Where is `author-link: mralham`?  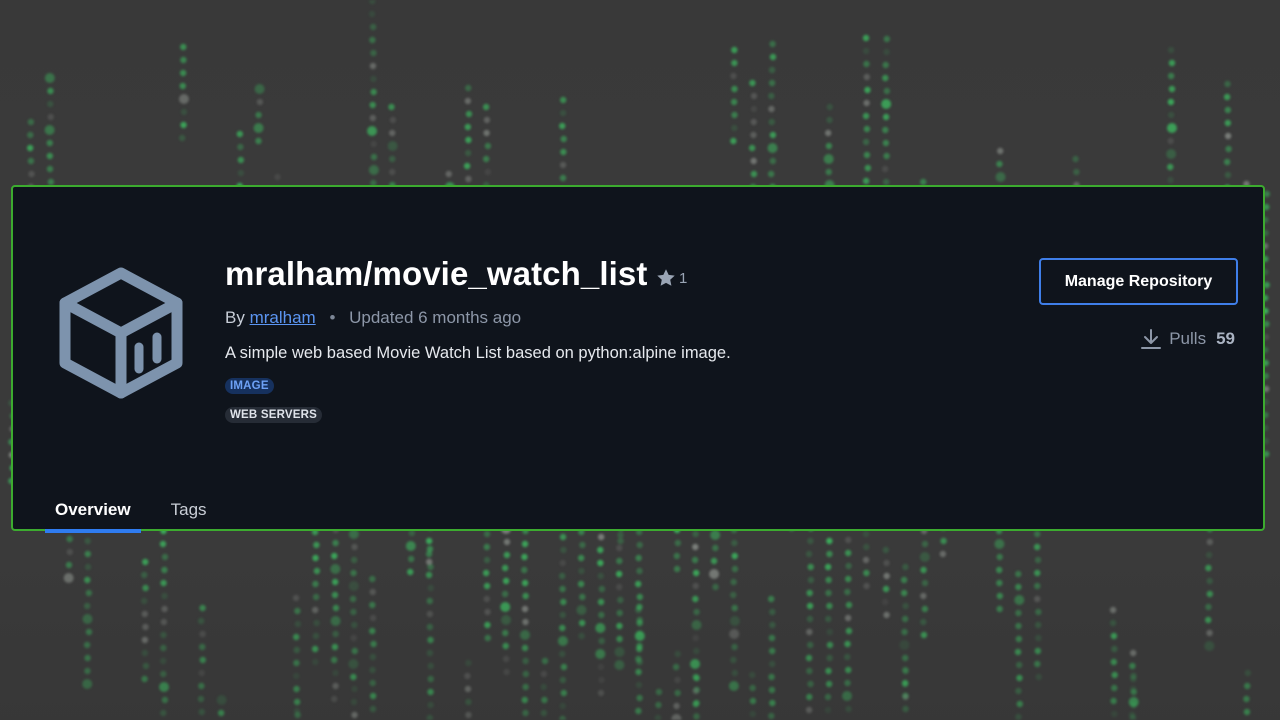 author-link: mralham is located at coordinates (283, 317).